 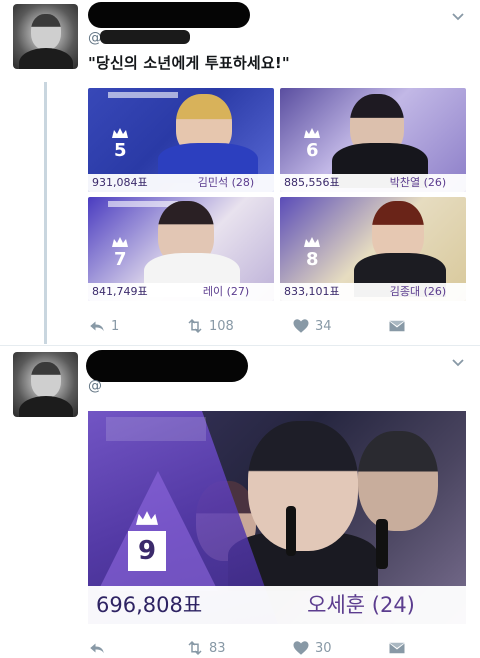 What do you see at coordinates (221, 326) in the screenshot?
I see `retweet-count: 108` at bounding box center [221, 326].